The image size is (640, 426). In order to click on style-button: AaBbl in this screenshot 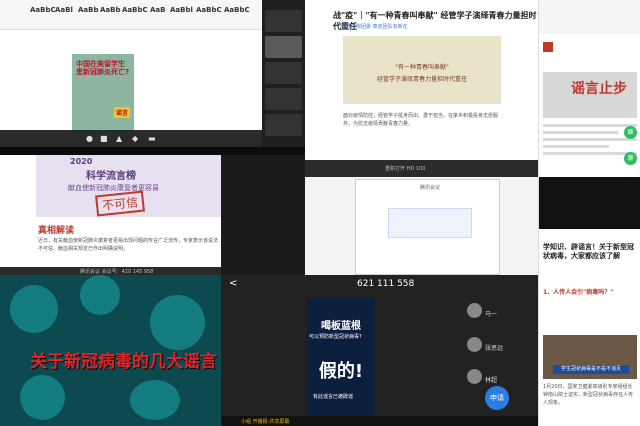, I will do `click(181, 10)`.